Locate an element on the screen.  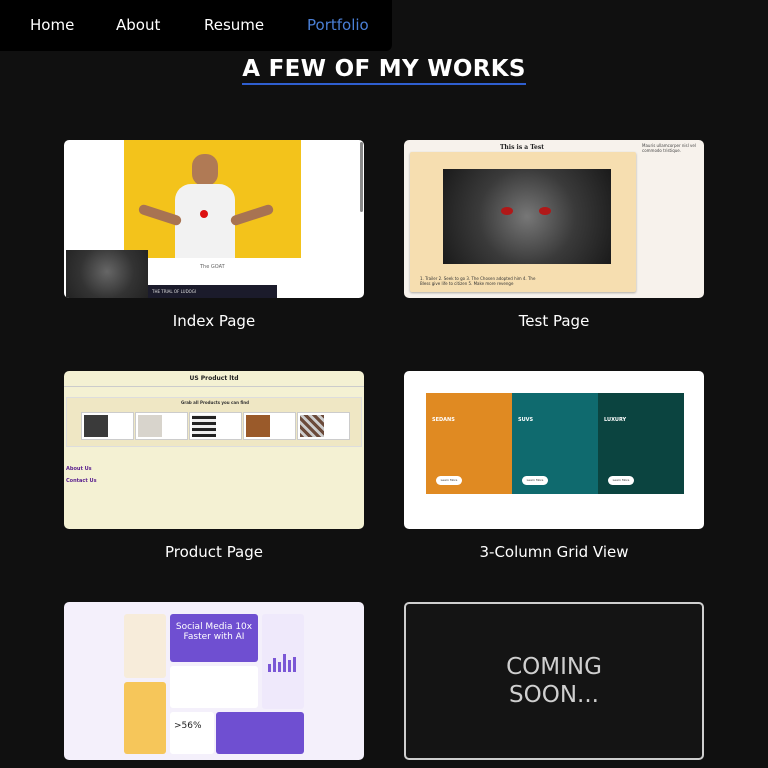
thumb-scrollbar is located at coordinates (361, 177).